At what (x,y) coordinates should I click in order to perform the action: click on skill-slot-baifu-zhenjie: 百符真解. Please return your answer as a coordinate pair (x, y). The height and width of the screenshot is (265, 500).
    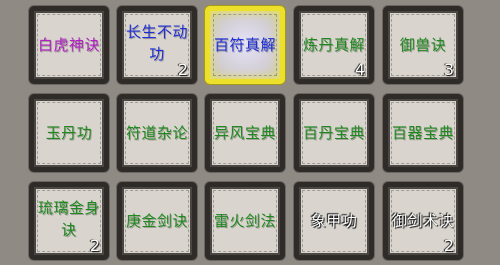
    Looking at the image, I should click on (245, 45).